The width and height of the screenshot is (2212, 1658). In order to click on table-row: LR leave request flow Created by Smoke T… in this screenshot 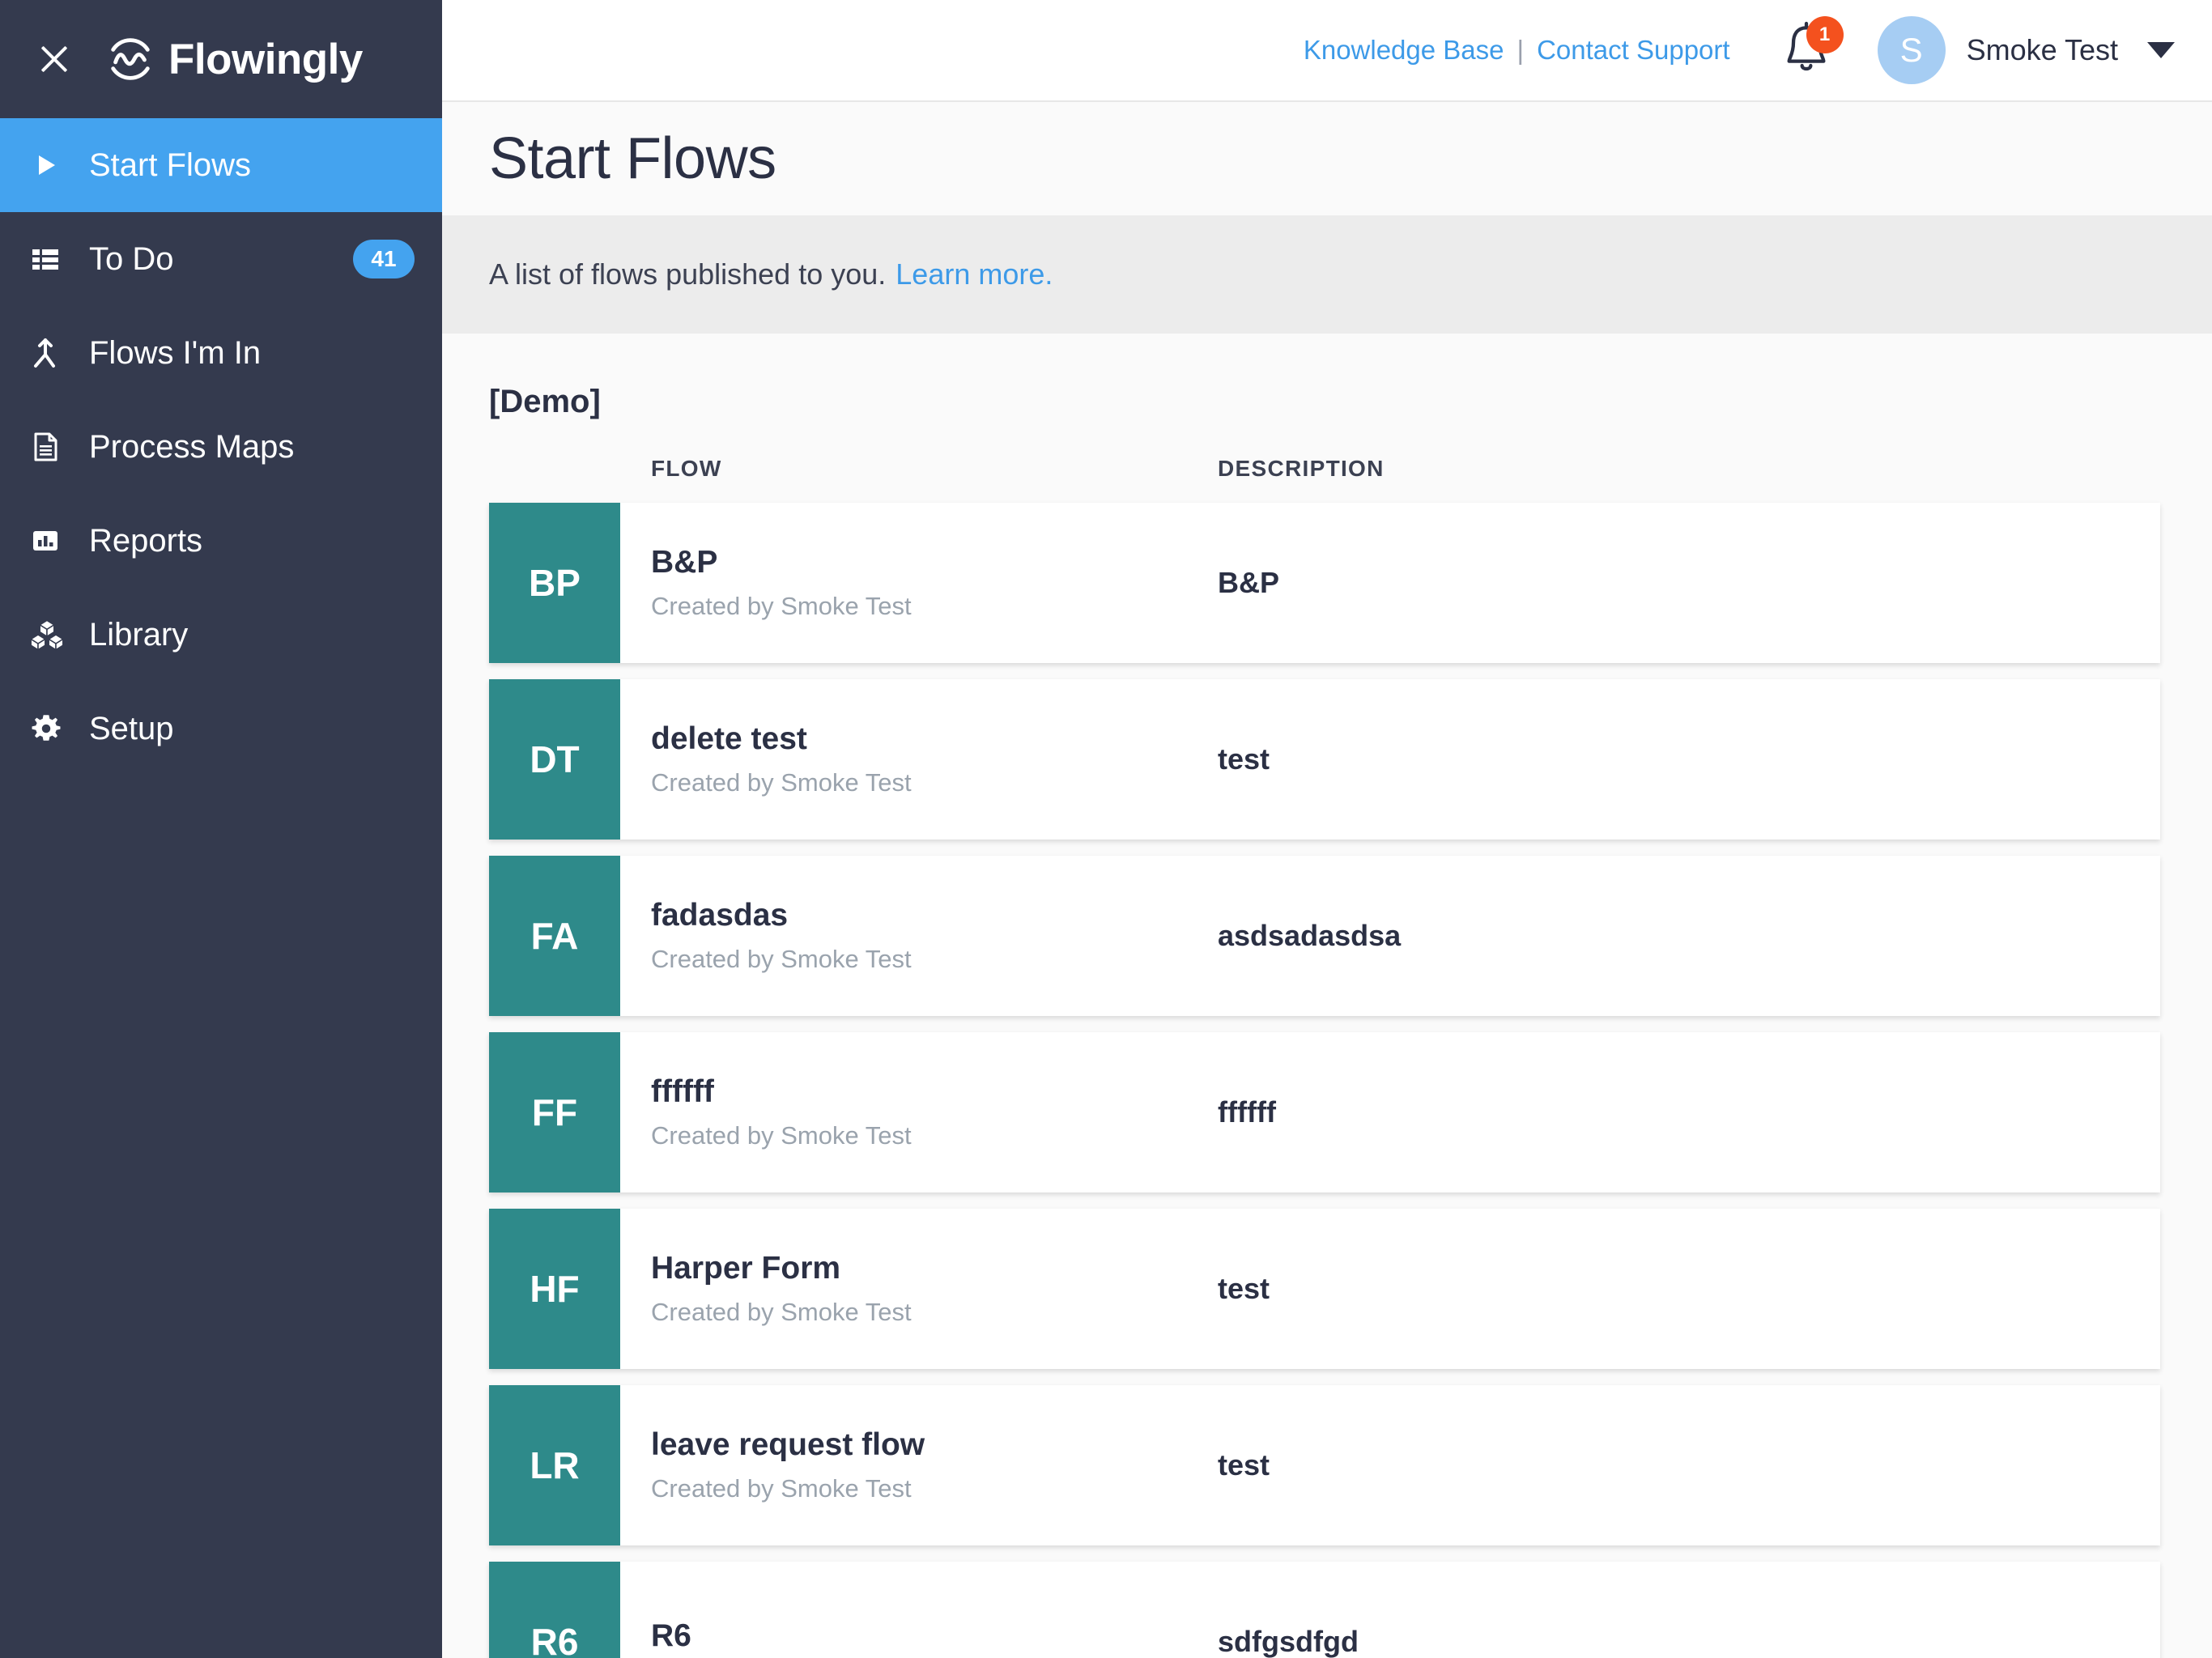, I will do `click(1324, 1465)`.